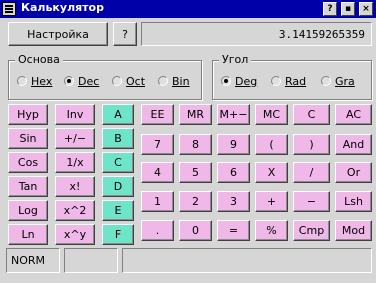  Describe the element at coordinates (89, 81) in the screenshot. I see `radio-label: Dec` at that location.